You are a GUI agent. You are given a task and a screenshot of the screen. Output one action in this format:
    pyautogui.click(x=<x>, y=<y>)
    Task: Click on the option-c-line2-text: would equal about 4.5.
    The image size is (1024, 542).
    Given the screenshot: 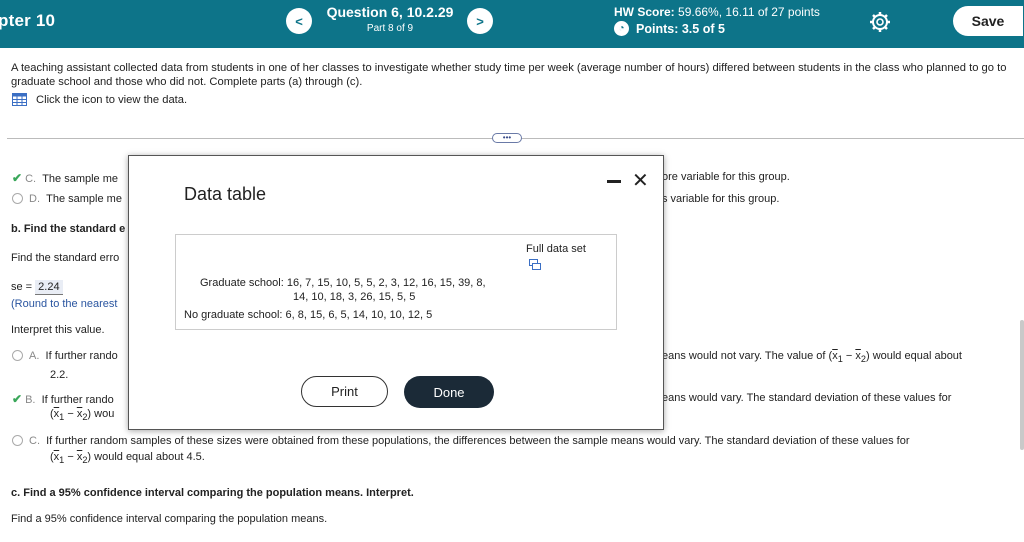 What is the action you would take?
    pyautogui.click(x=149, y=457)
    